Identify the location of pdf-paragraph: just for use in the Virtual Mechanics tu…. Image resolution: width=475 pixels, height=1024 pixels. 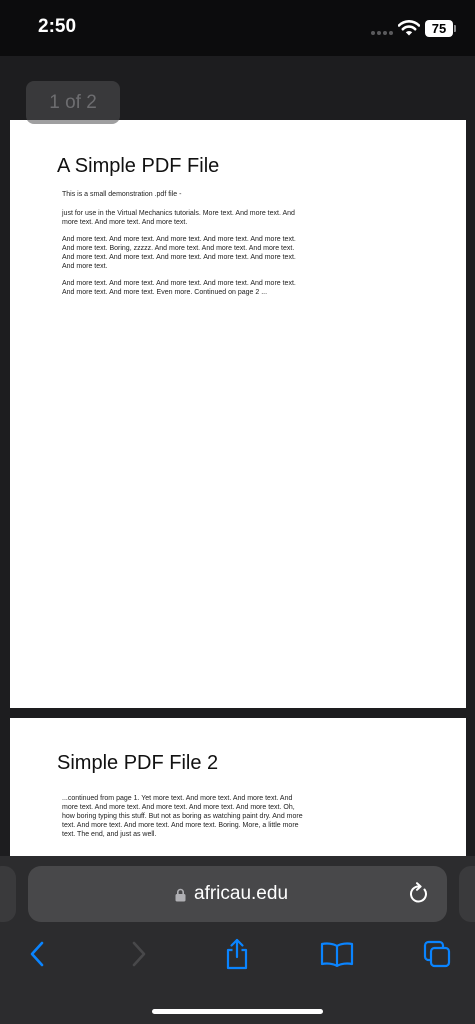
(178, 218).